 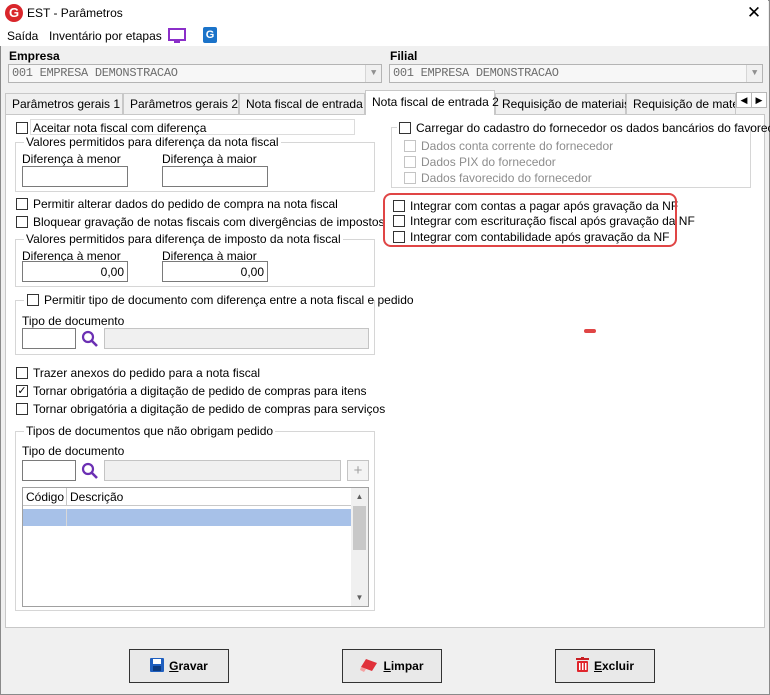 What do you see at coordinates (222, 470) in the screenshot?
I see `tipo-doc2-descricao` at bounding box center [222, 470].